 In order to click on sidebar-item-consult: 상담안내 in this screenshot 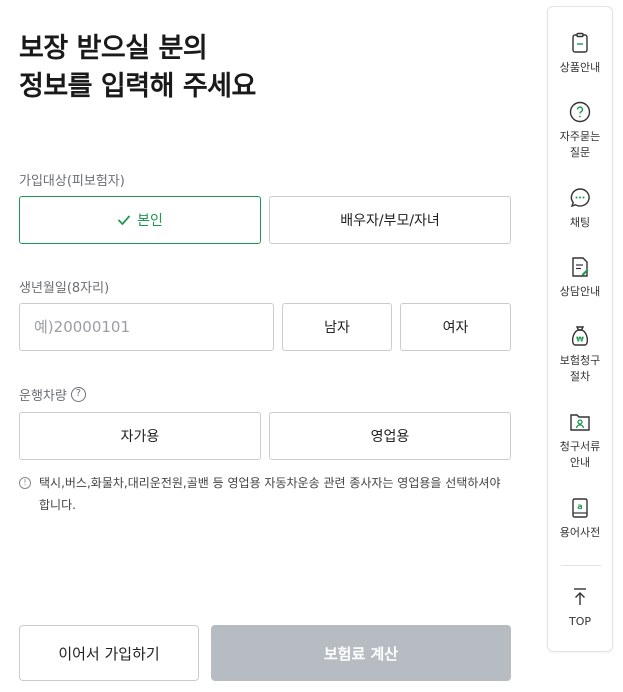, I will do `click(580, 277)`.